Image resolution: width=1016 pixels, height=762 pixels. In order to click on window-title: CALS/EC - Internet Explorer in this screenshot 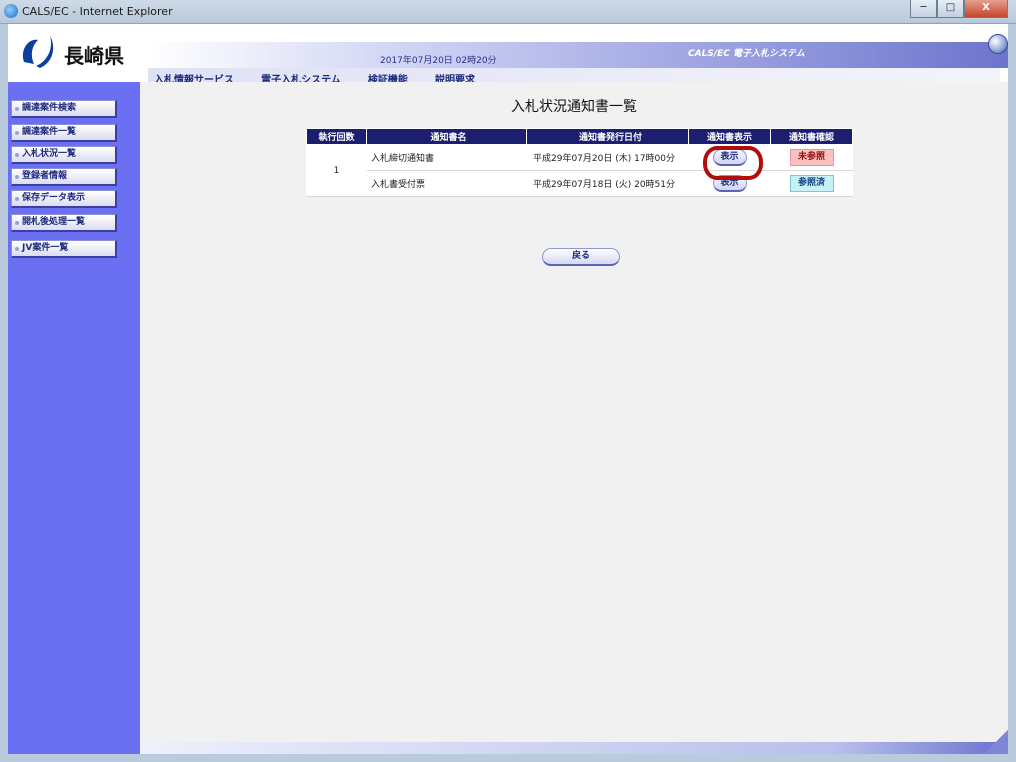, I will do `click(97, 11)`.